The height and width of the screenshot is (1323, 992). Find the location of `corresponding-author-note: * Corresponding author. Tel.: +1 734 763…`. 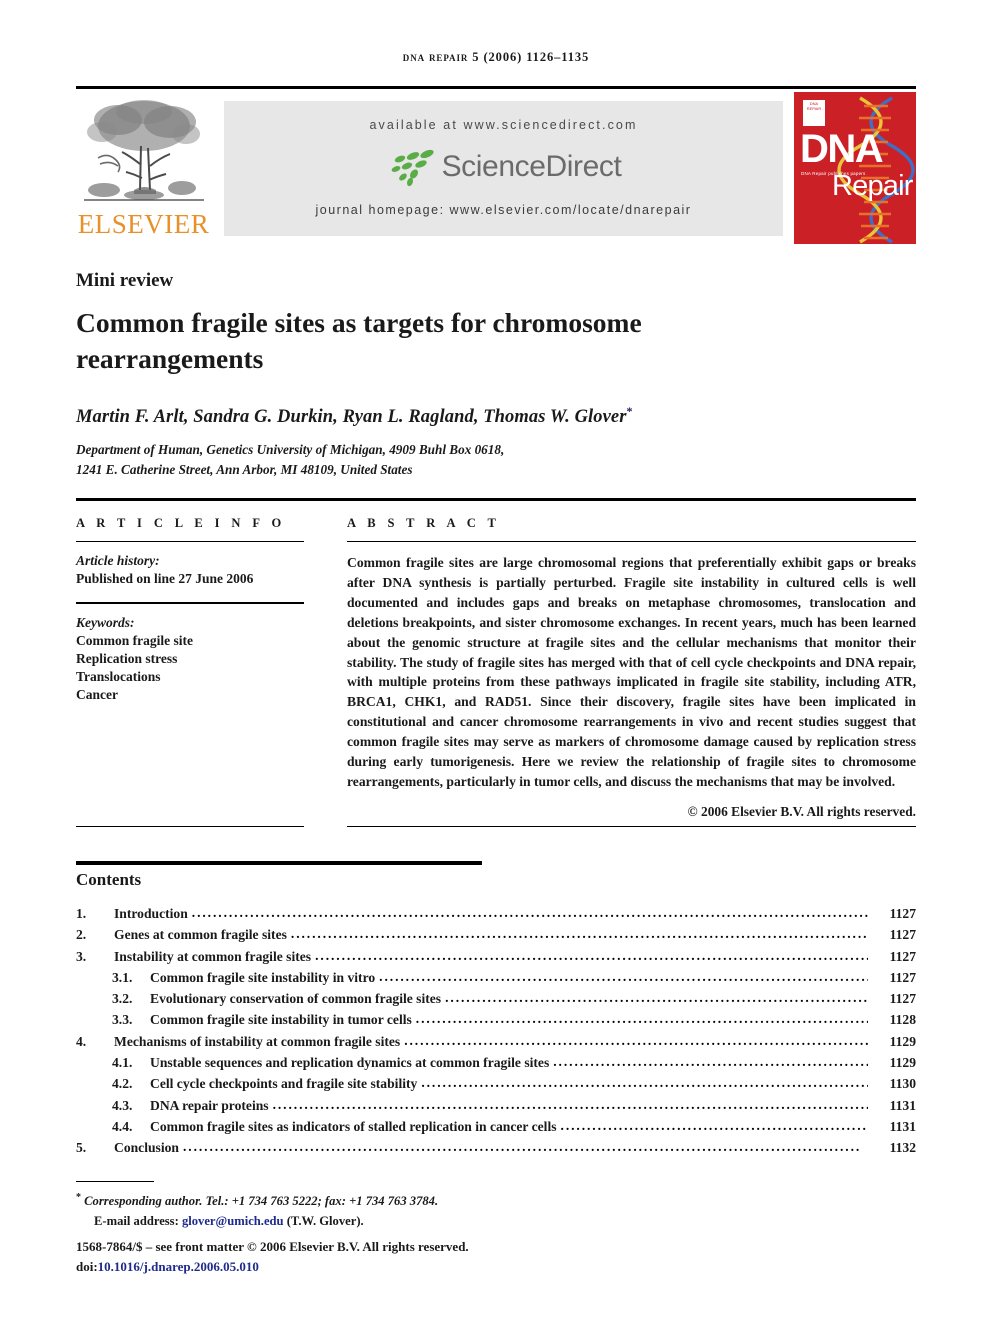

corresponding-author-note: * Corresponding author. Tel.: +1 734 763… is located at coordinates (426, 1201).